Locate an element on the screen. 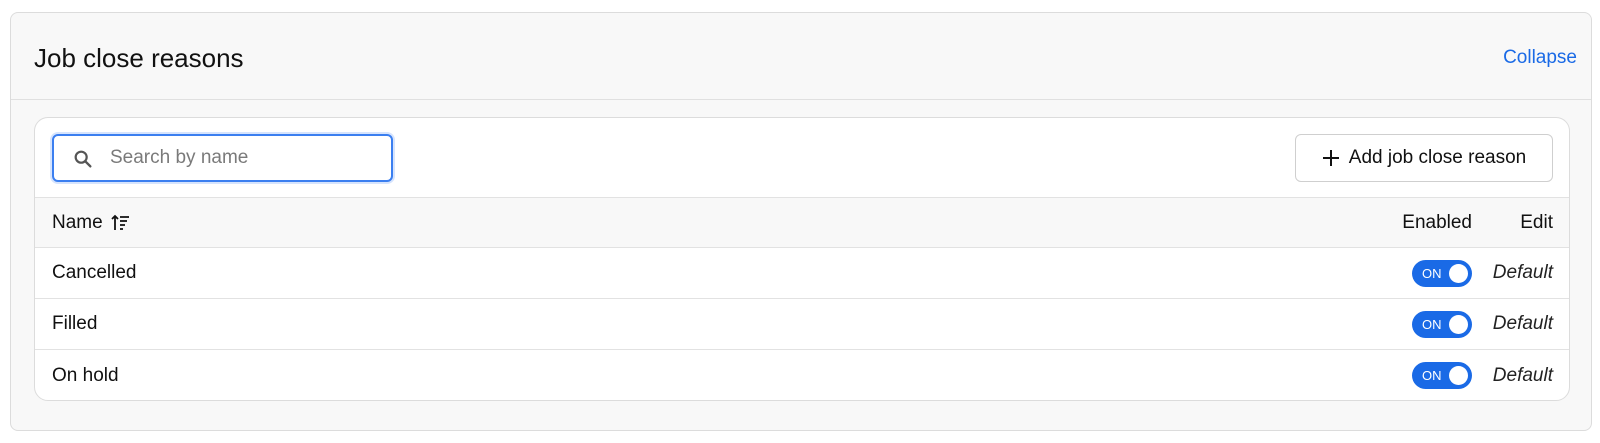 The width and height of the screenshot is (1600, 443). search-box is located at coordinates (222, 158).